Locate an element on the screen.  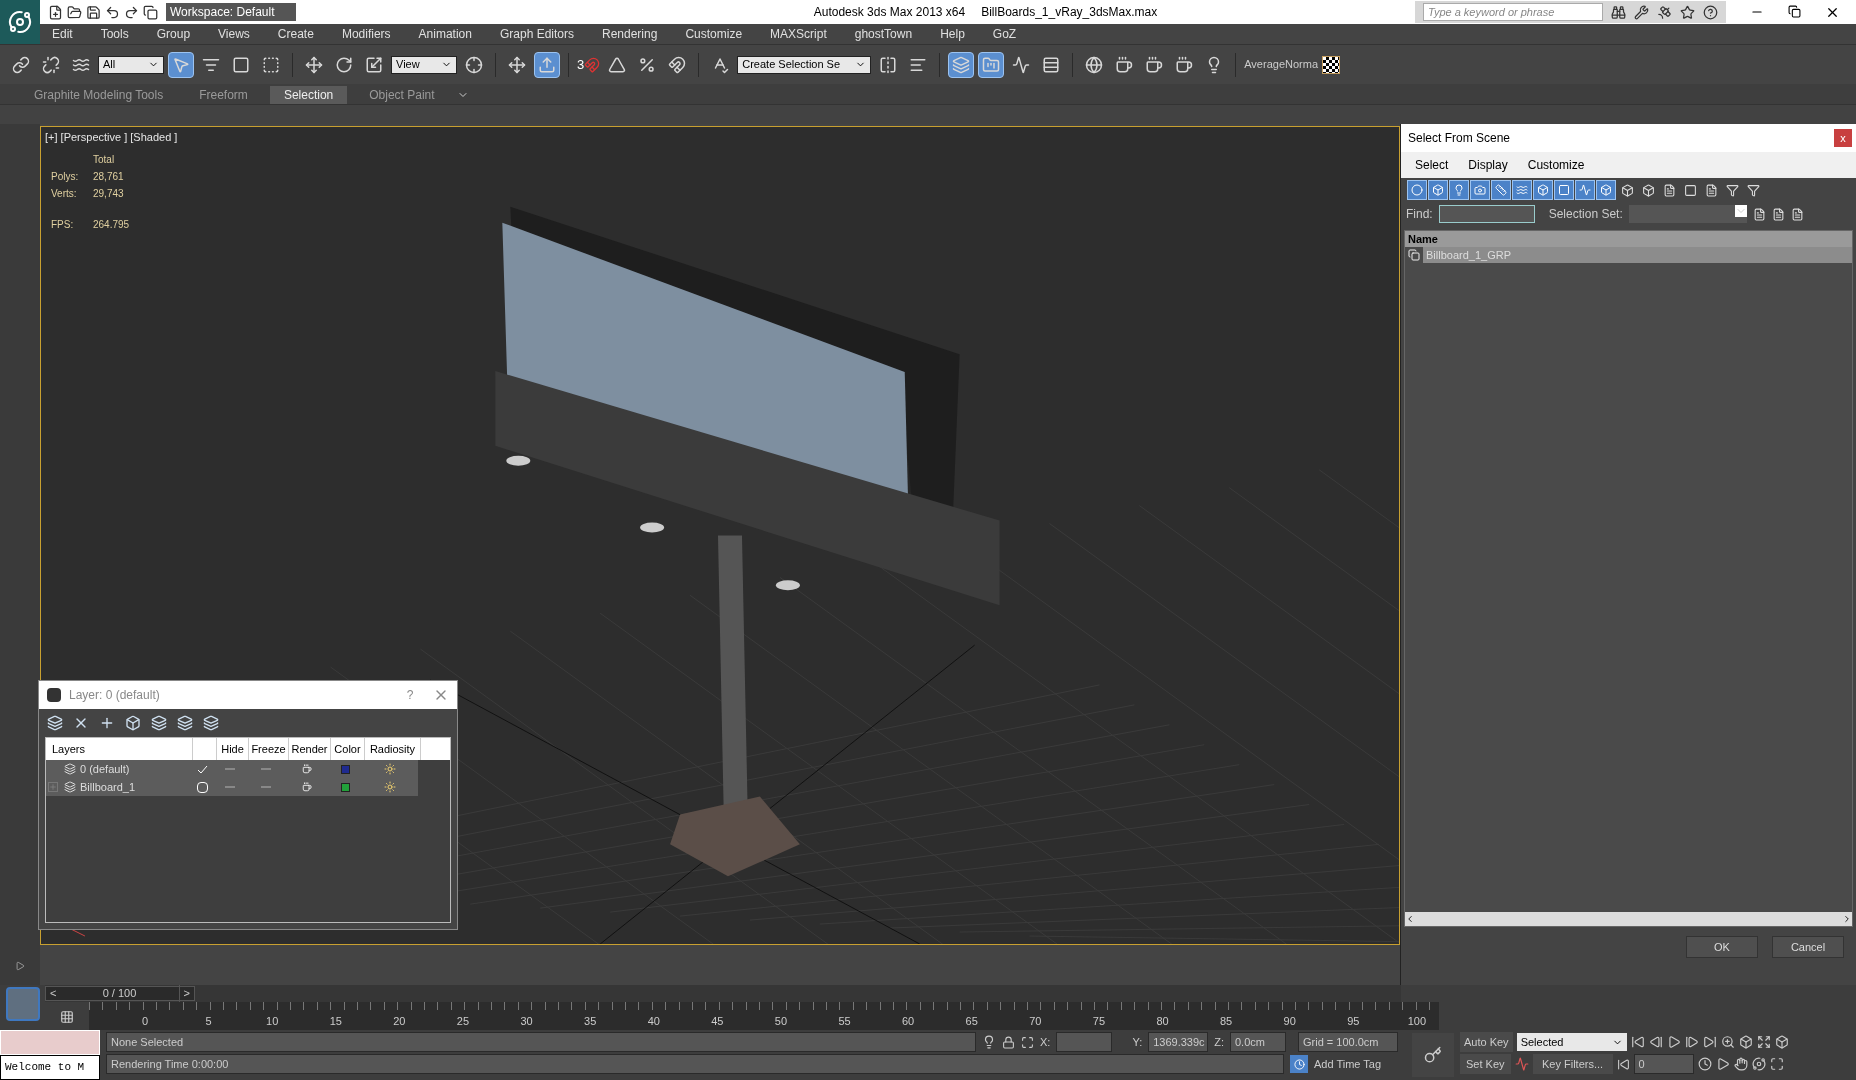
ribbon-tab: Object Paint is located at coordinates (402, 95).